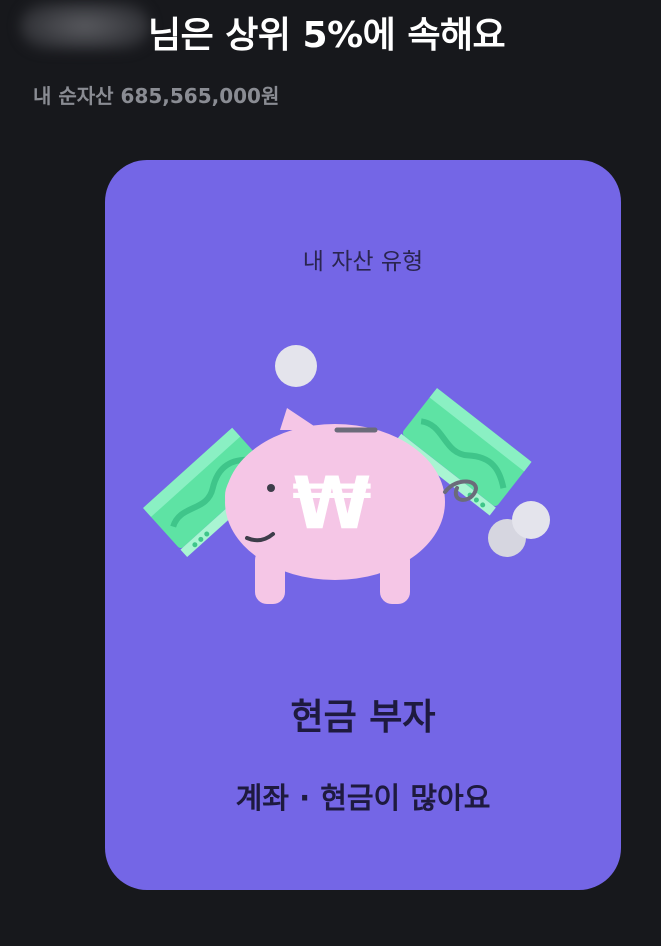 This screenshot has width=661, height=946. What do you see at coordinates (331, 503) in the screenshot?
I see `won-symbol: ₩` at bounding box center [331, 503].